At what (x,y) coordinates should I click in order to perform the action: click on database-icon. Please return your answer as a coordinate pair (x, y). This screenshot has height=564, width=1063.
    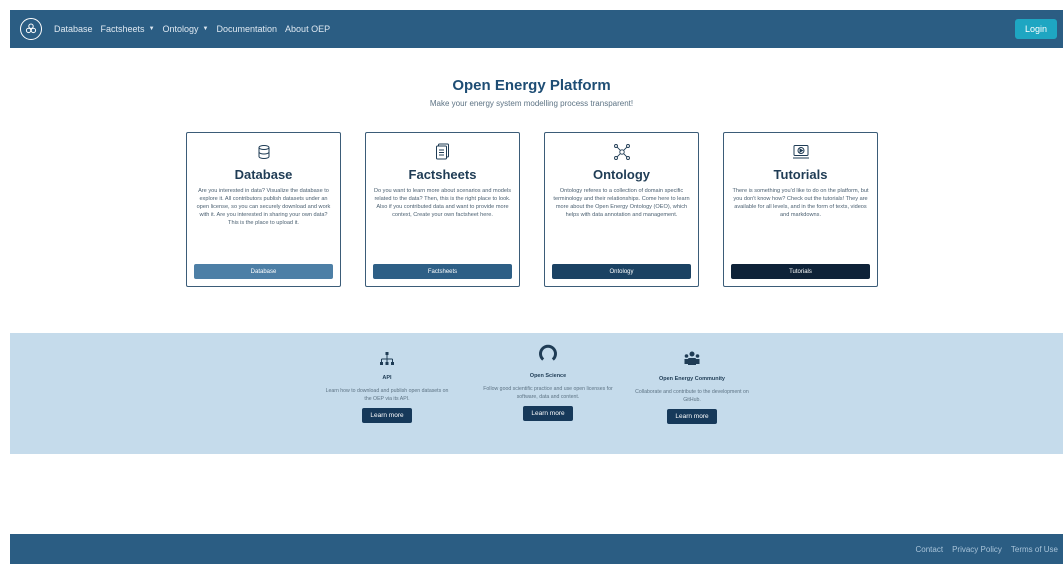
    Looking at the image, I should click on (264, 152).